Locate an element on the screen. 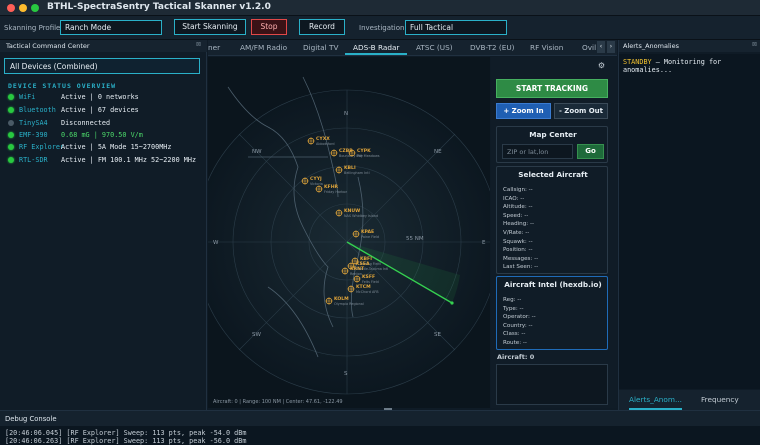  device-status: Disconnected is located at coordinates (86, 123).